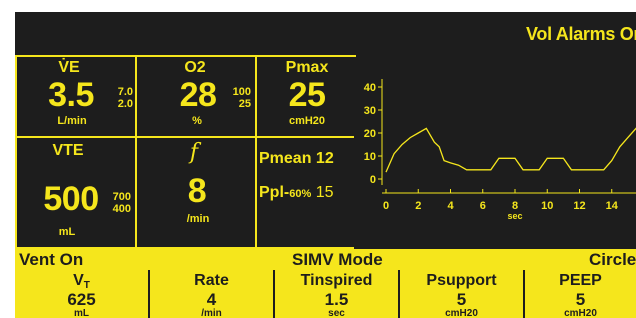 The height and width of the screenshot is (318, 636). What do you see at coordinates (461, 299) in the screenshot?
I see `setting-psupport-value: 5` at bounding box center [461, 299].